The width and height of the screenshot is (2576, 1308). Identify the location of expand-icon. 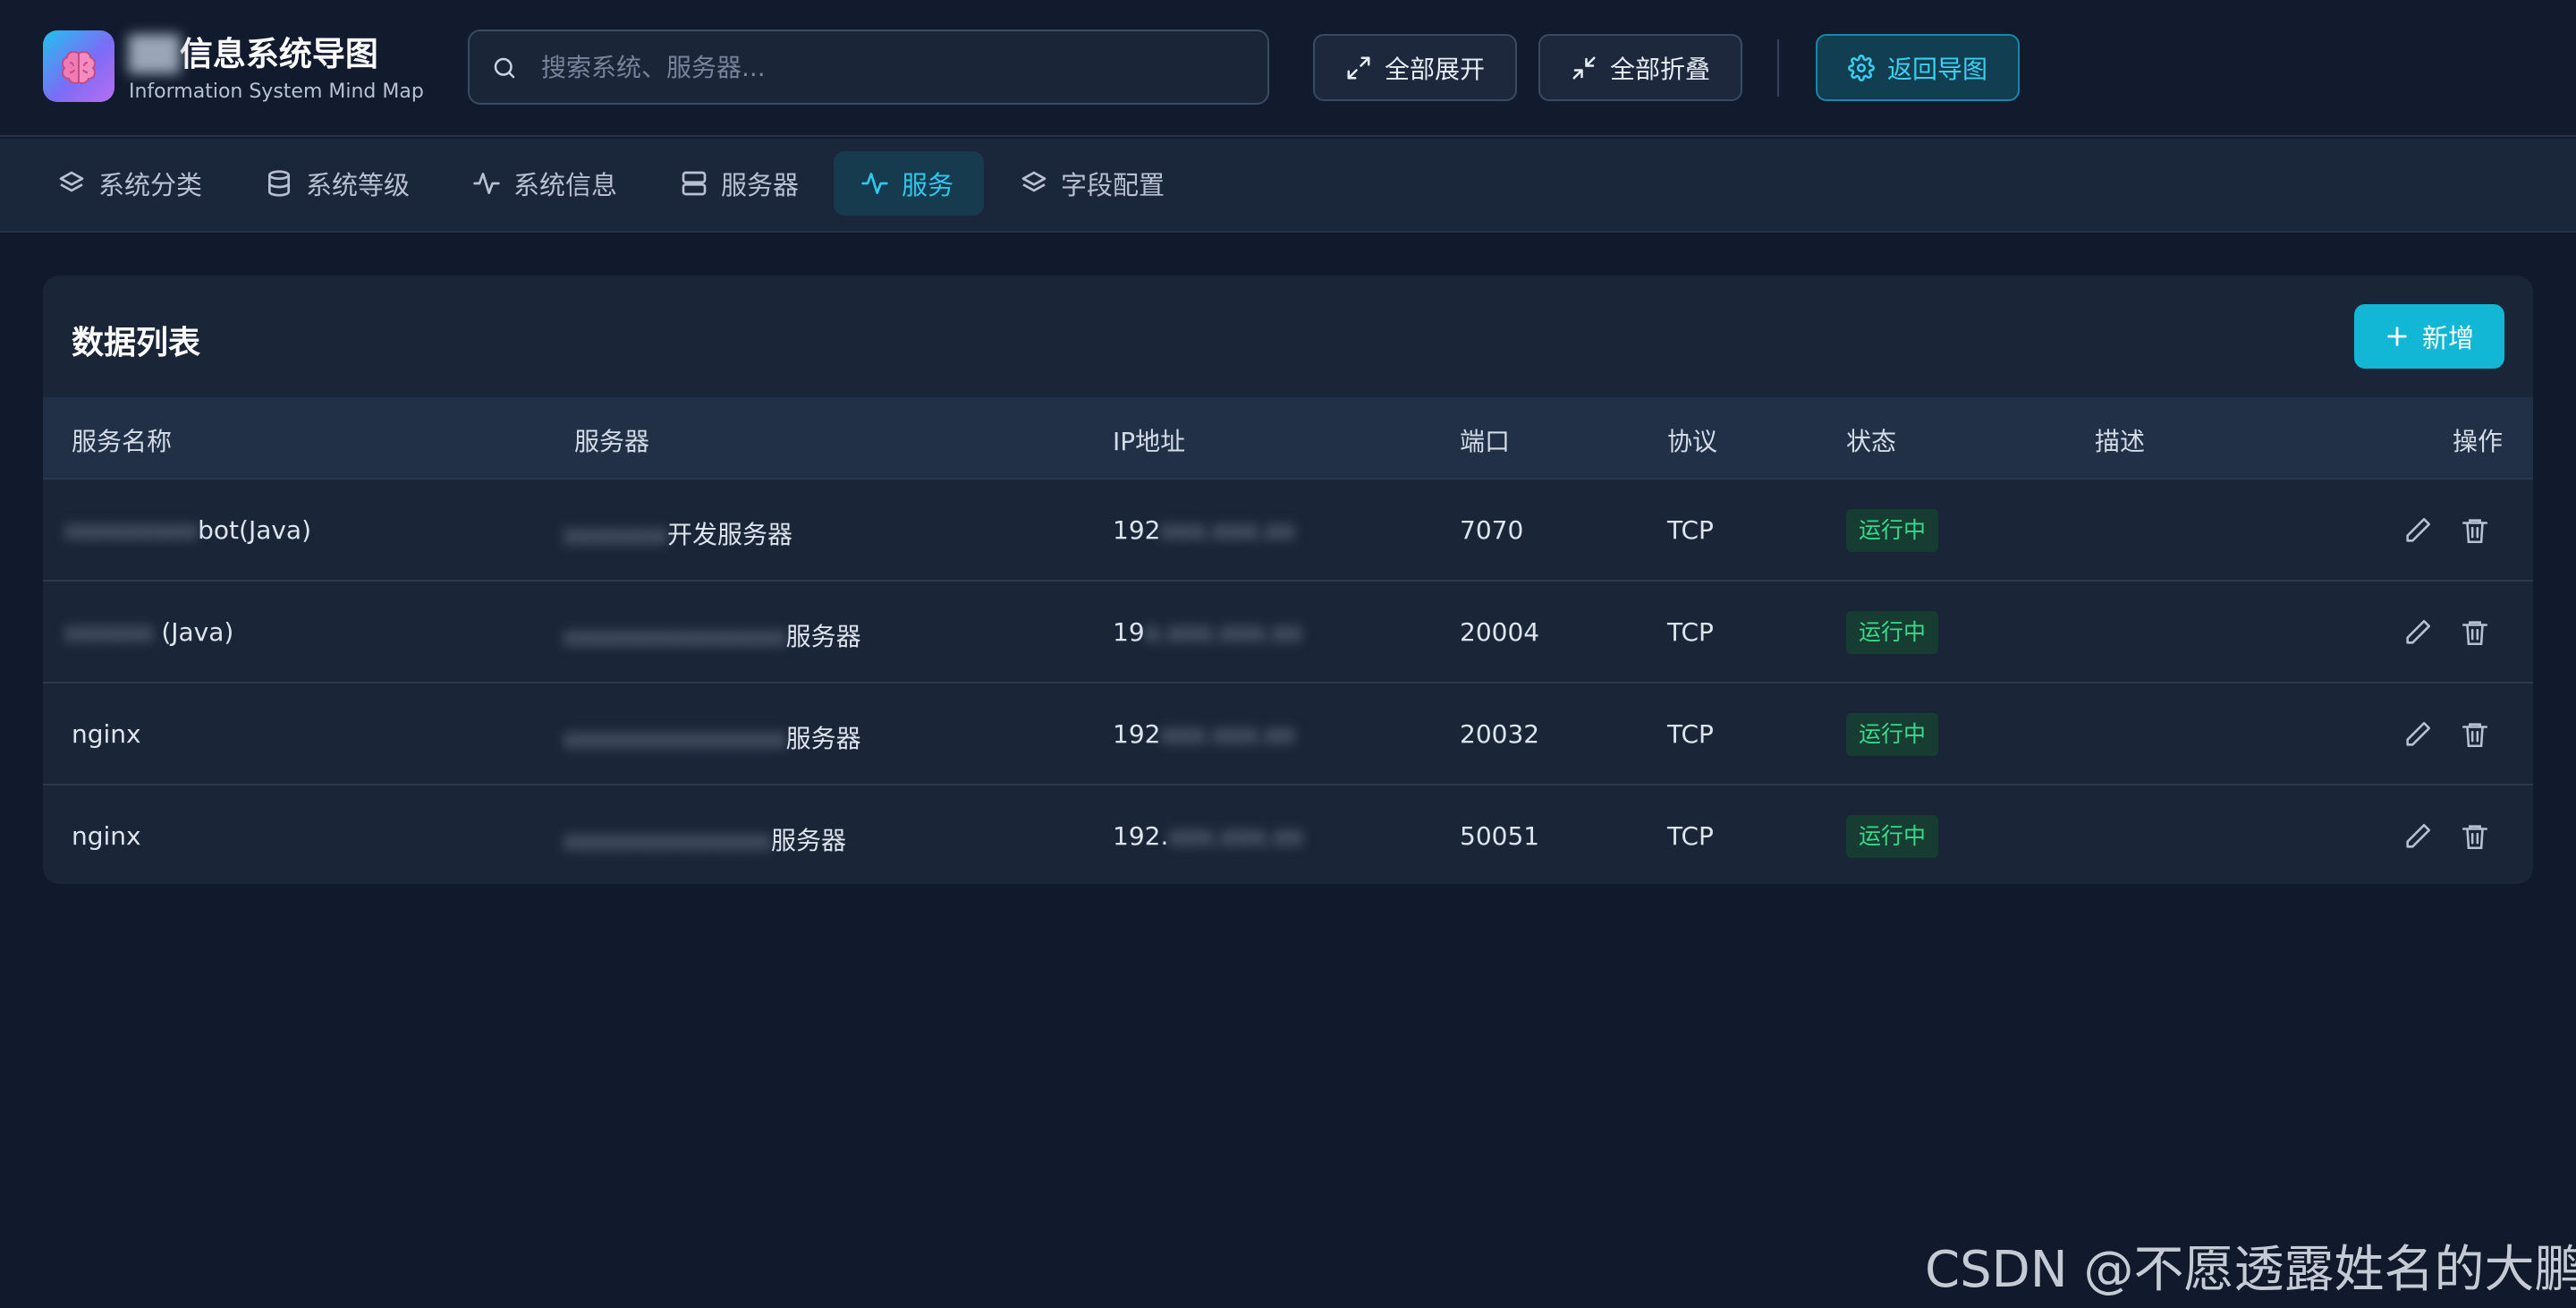
(1358, 67).